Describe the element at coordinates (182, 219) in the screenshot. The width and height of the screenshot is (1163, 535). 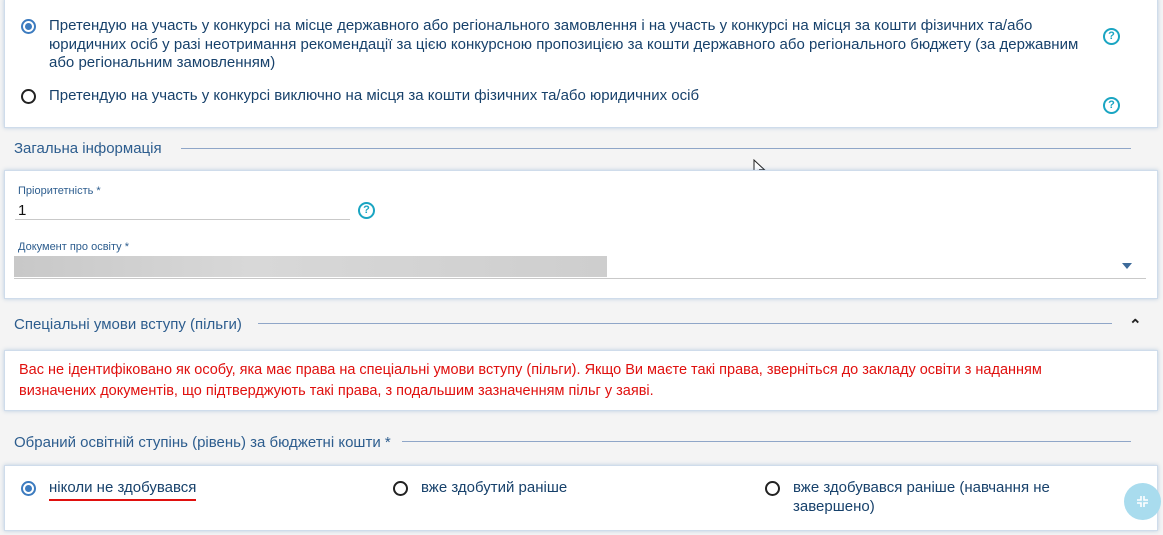
I see `priority-input-underline` at that location.